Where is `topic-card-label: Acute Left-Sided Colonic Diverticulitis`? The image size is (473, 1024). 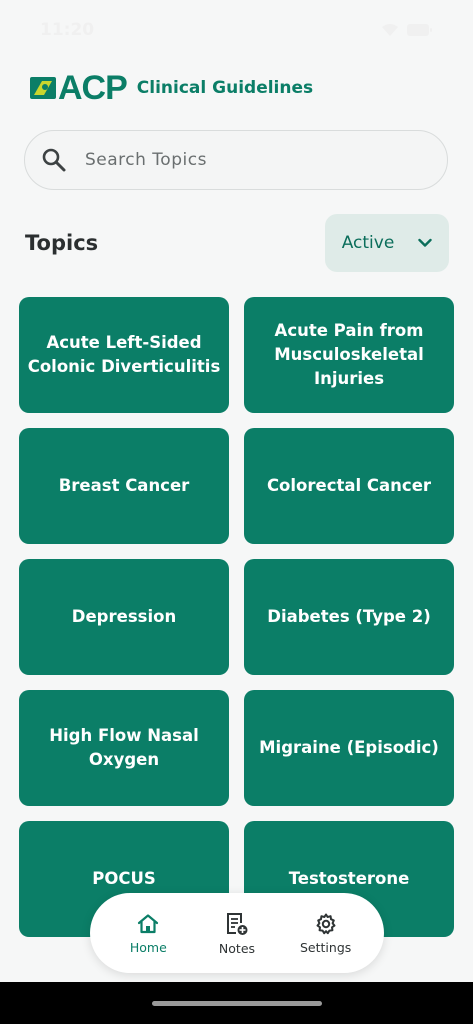
topic-card-label: Acute Left-Sided Colonic Diverticulitis is located at coordinates (124, 354).